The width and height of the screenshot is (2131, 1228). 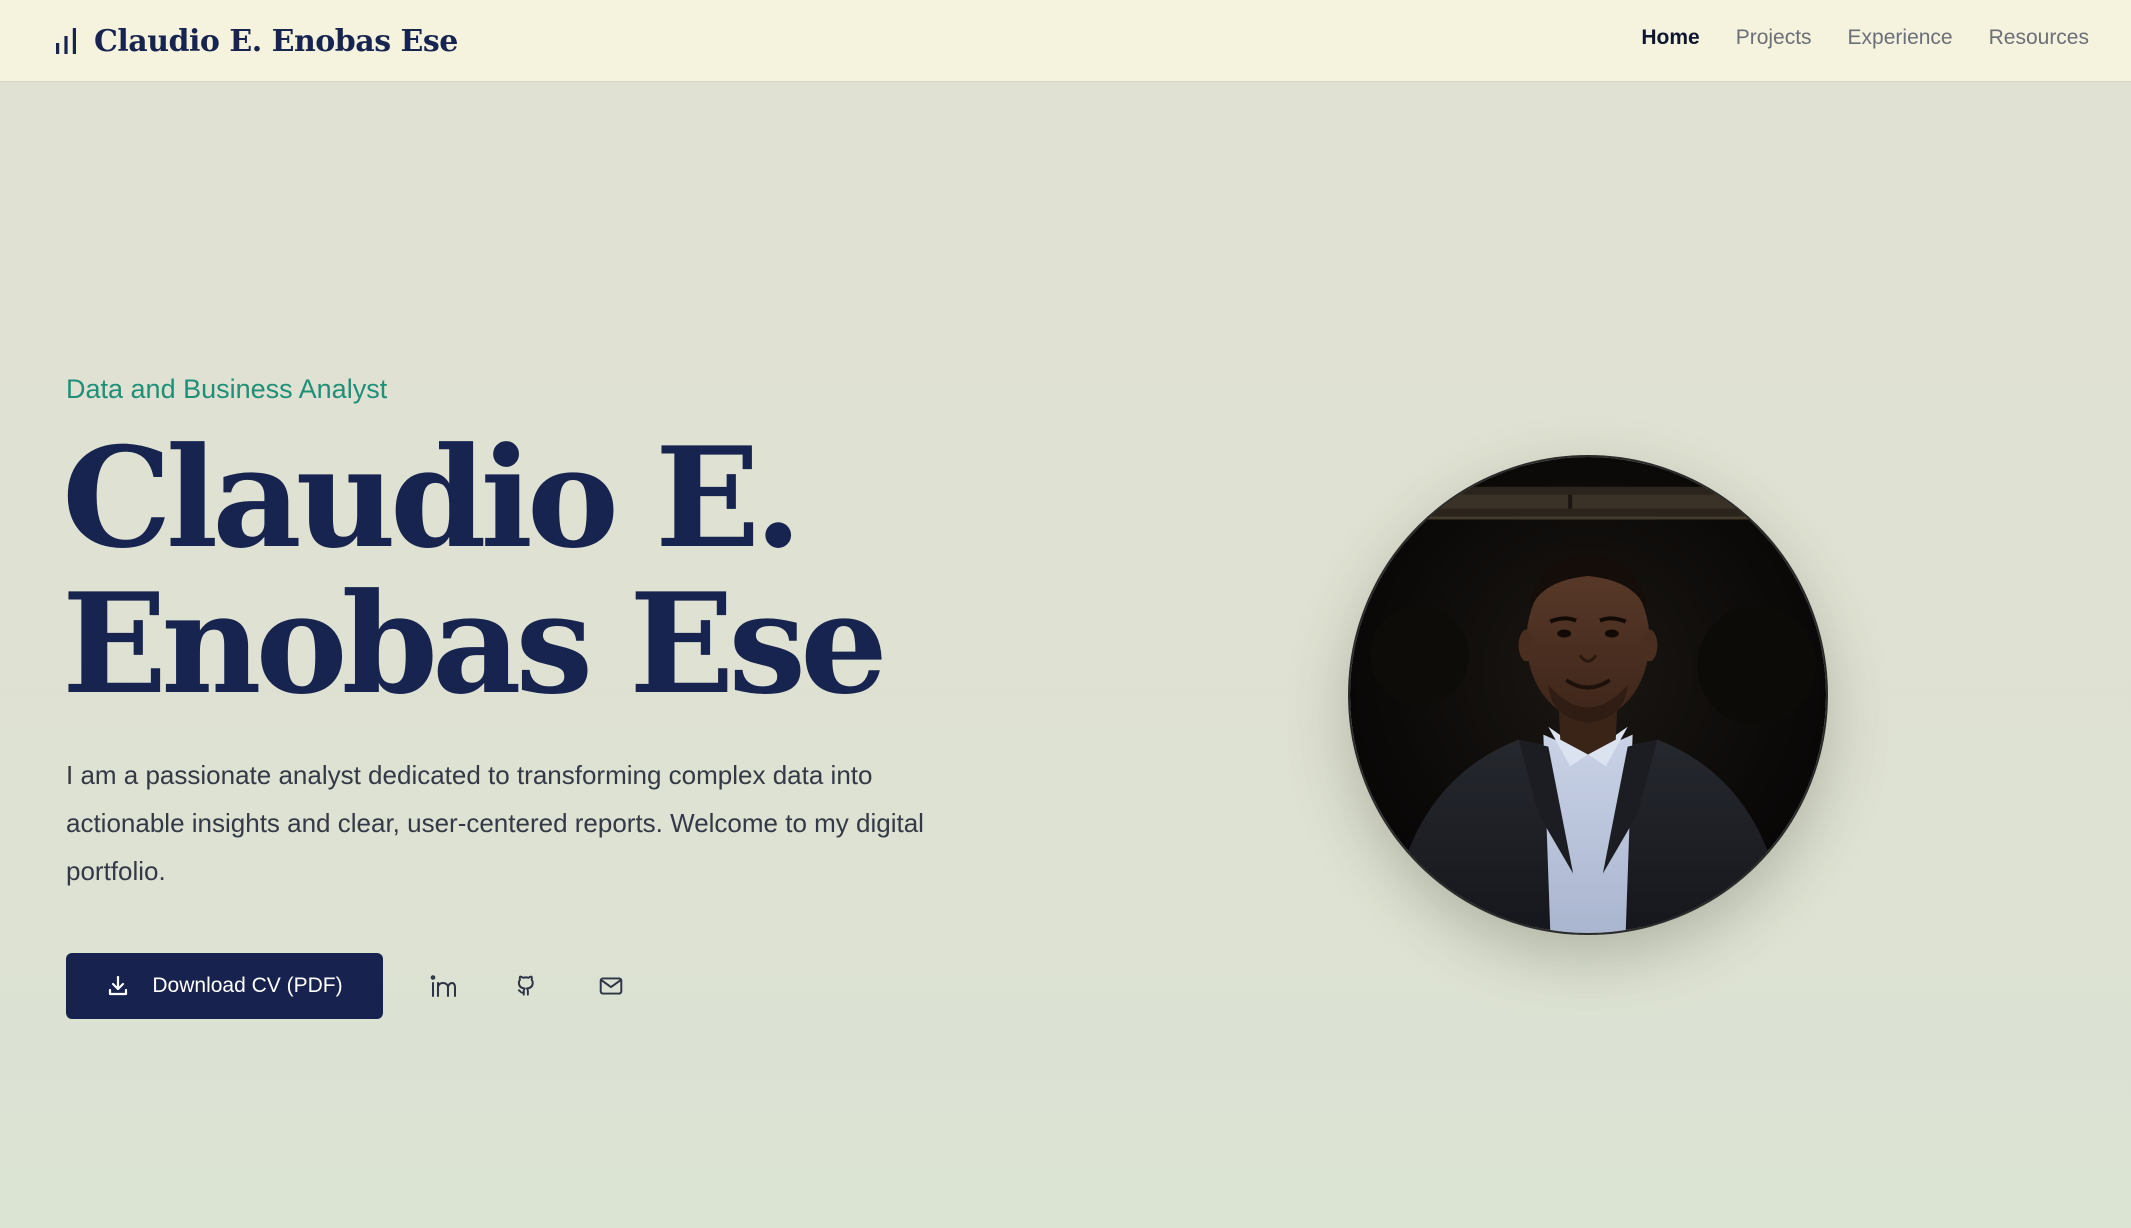 I want to click on nav-item-projects: Projects, so click(x=1774, y=38).